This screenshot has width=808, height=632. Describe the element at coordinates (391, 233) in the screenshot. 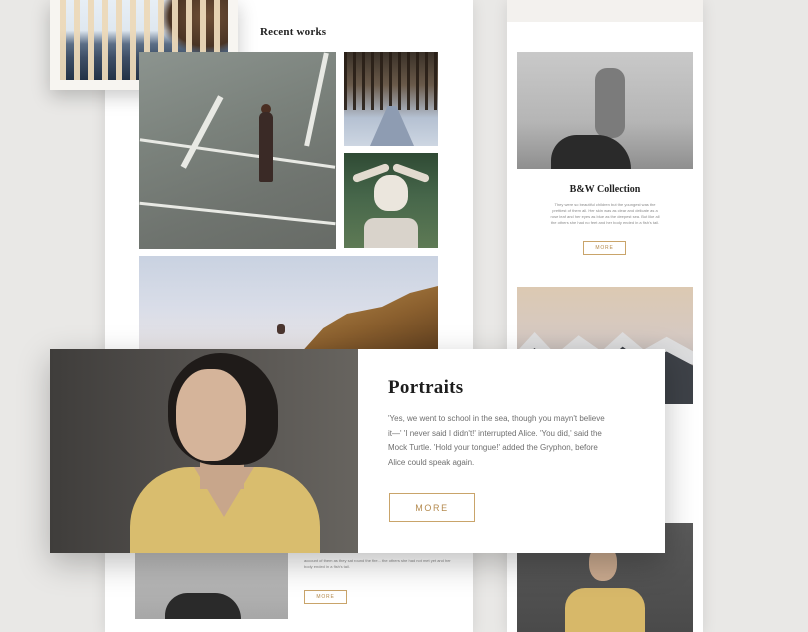

I see `lace-shirt` at that location.